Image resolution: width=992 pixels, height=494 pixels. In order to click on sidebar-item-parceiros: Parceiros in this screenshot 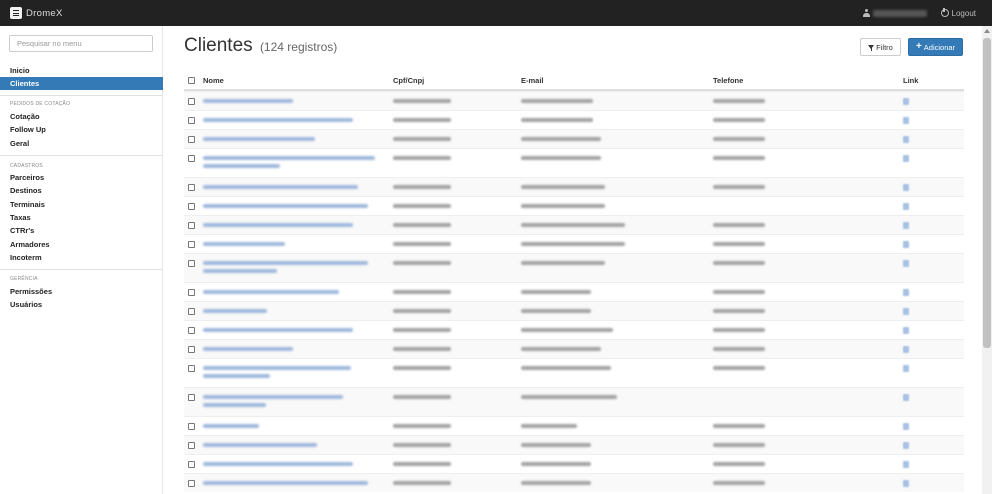, I will do `click(81, 177)`.